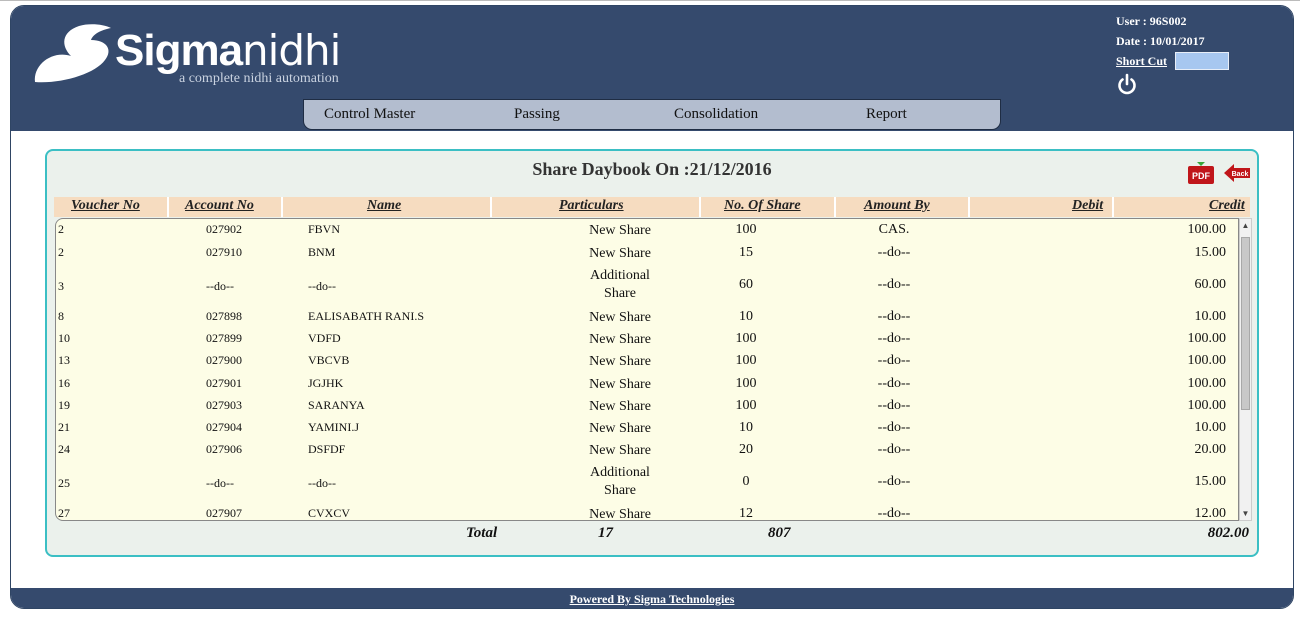 This screenshot has width=1300, height=625. I want to click on pdf-label: PDF, so click(1201, 176).